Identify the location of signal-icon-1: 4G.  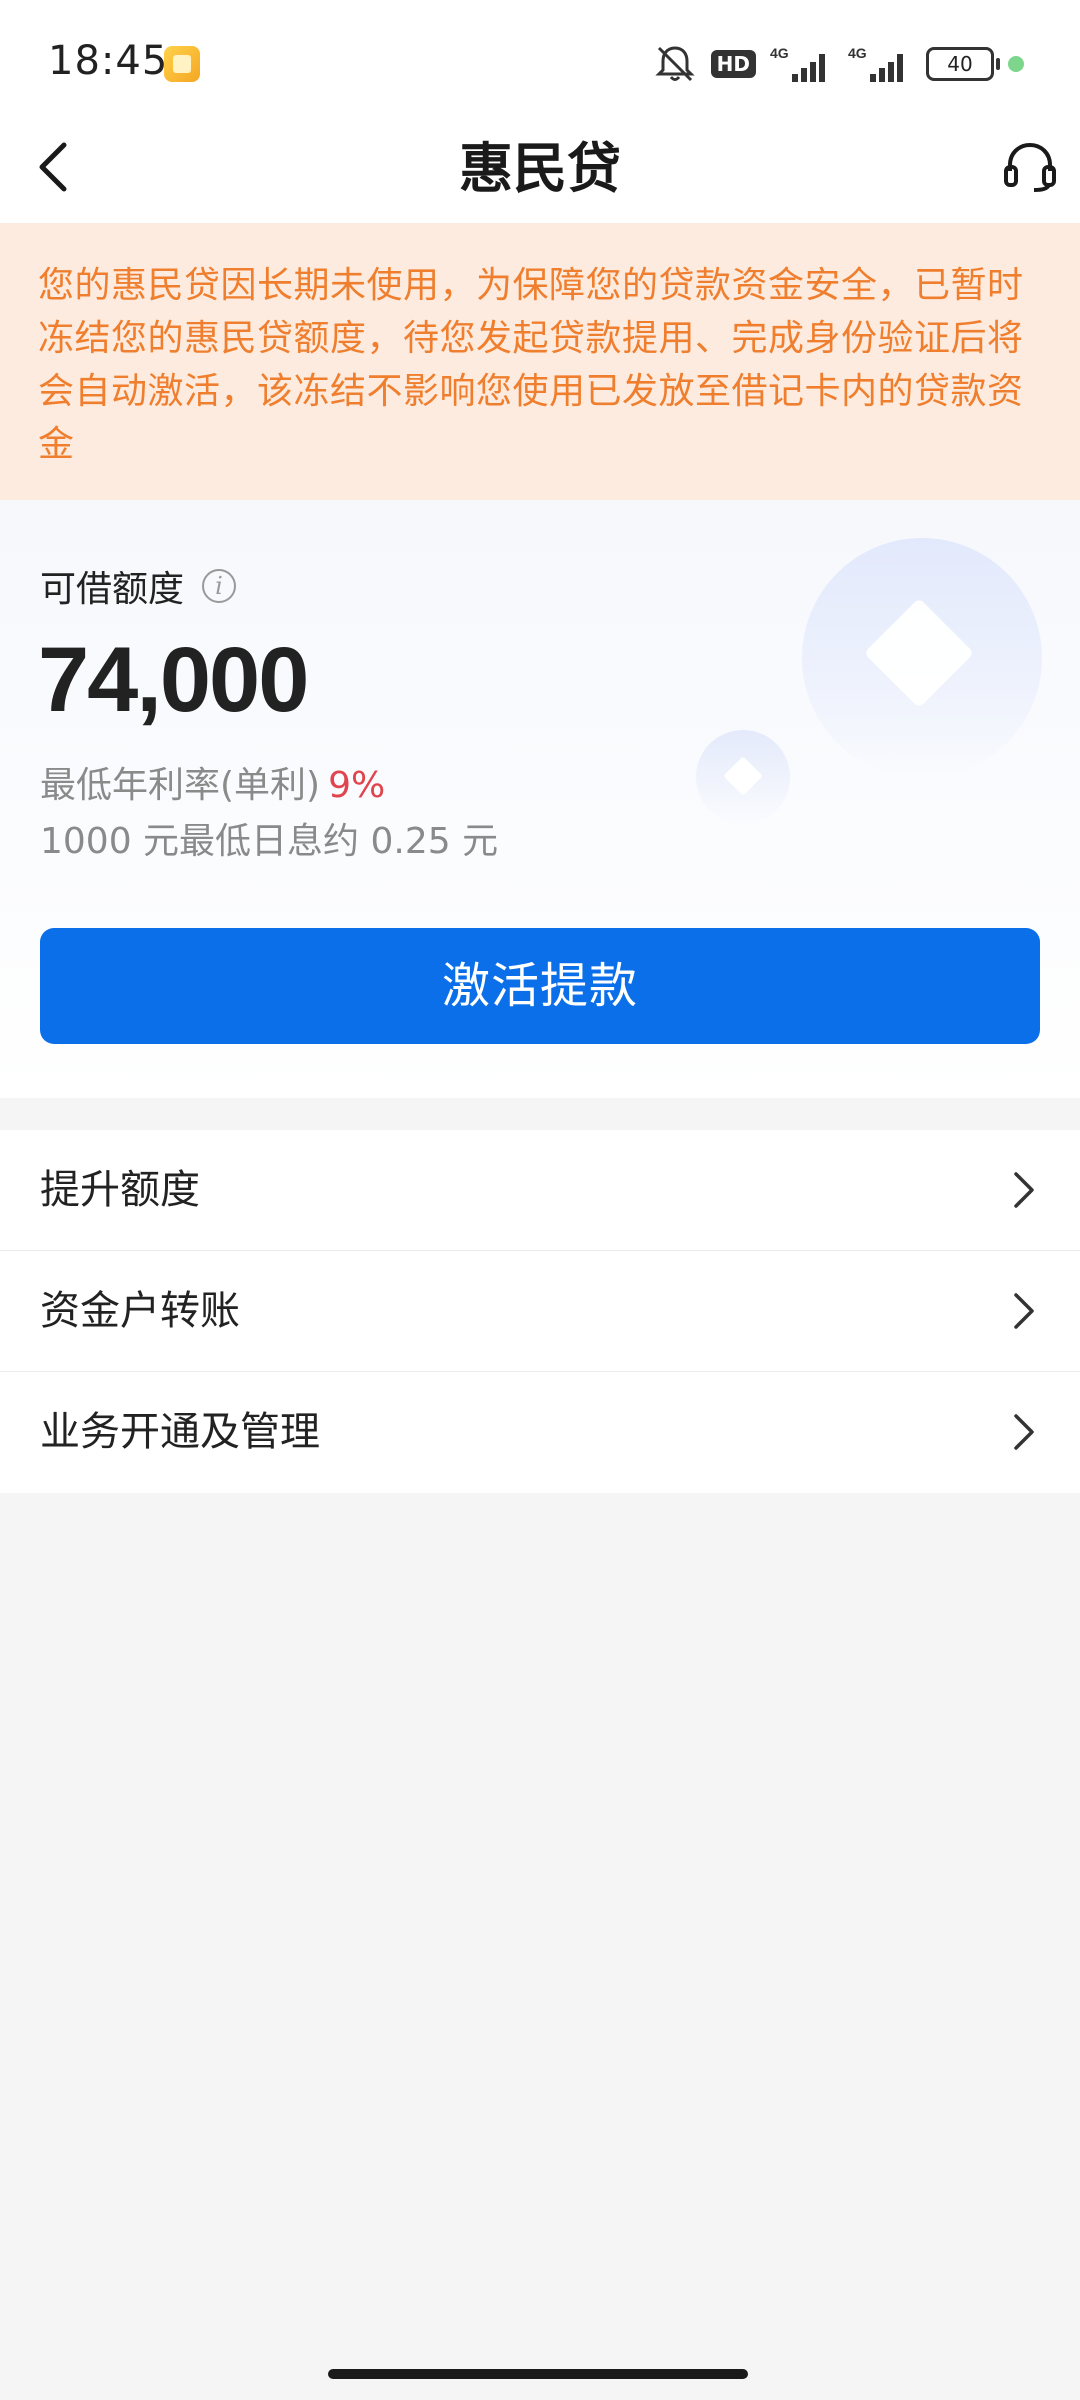
(802, 64).